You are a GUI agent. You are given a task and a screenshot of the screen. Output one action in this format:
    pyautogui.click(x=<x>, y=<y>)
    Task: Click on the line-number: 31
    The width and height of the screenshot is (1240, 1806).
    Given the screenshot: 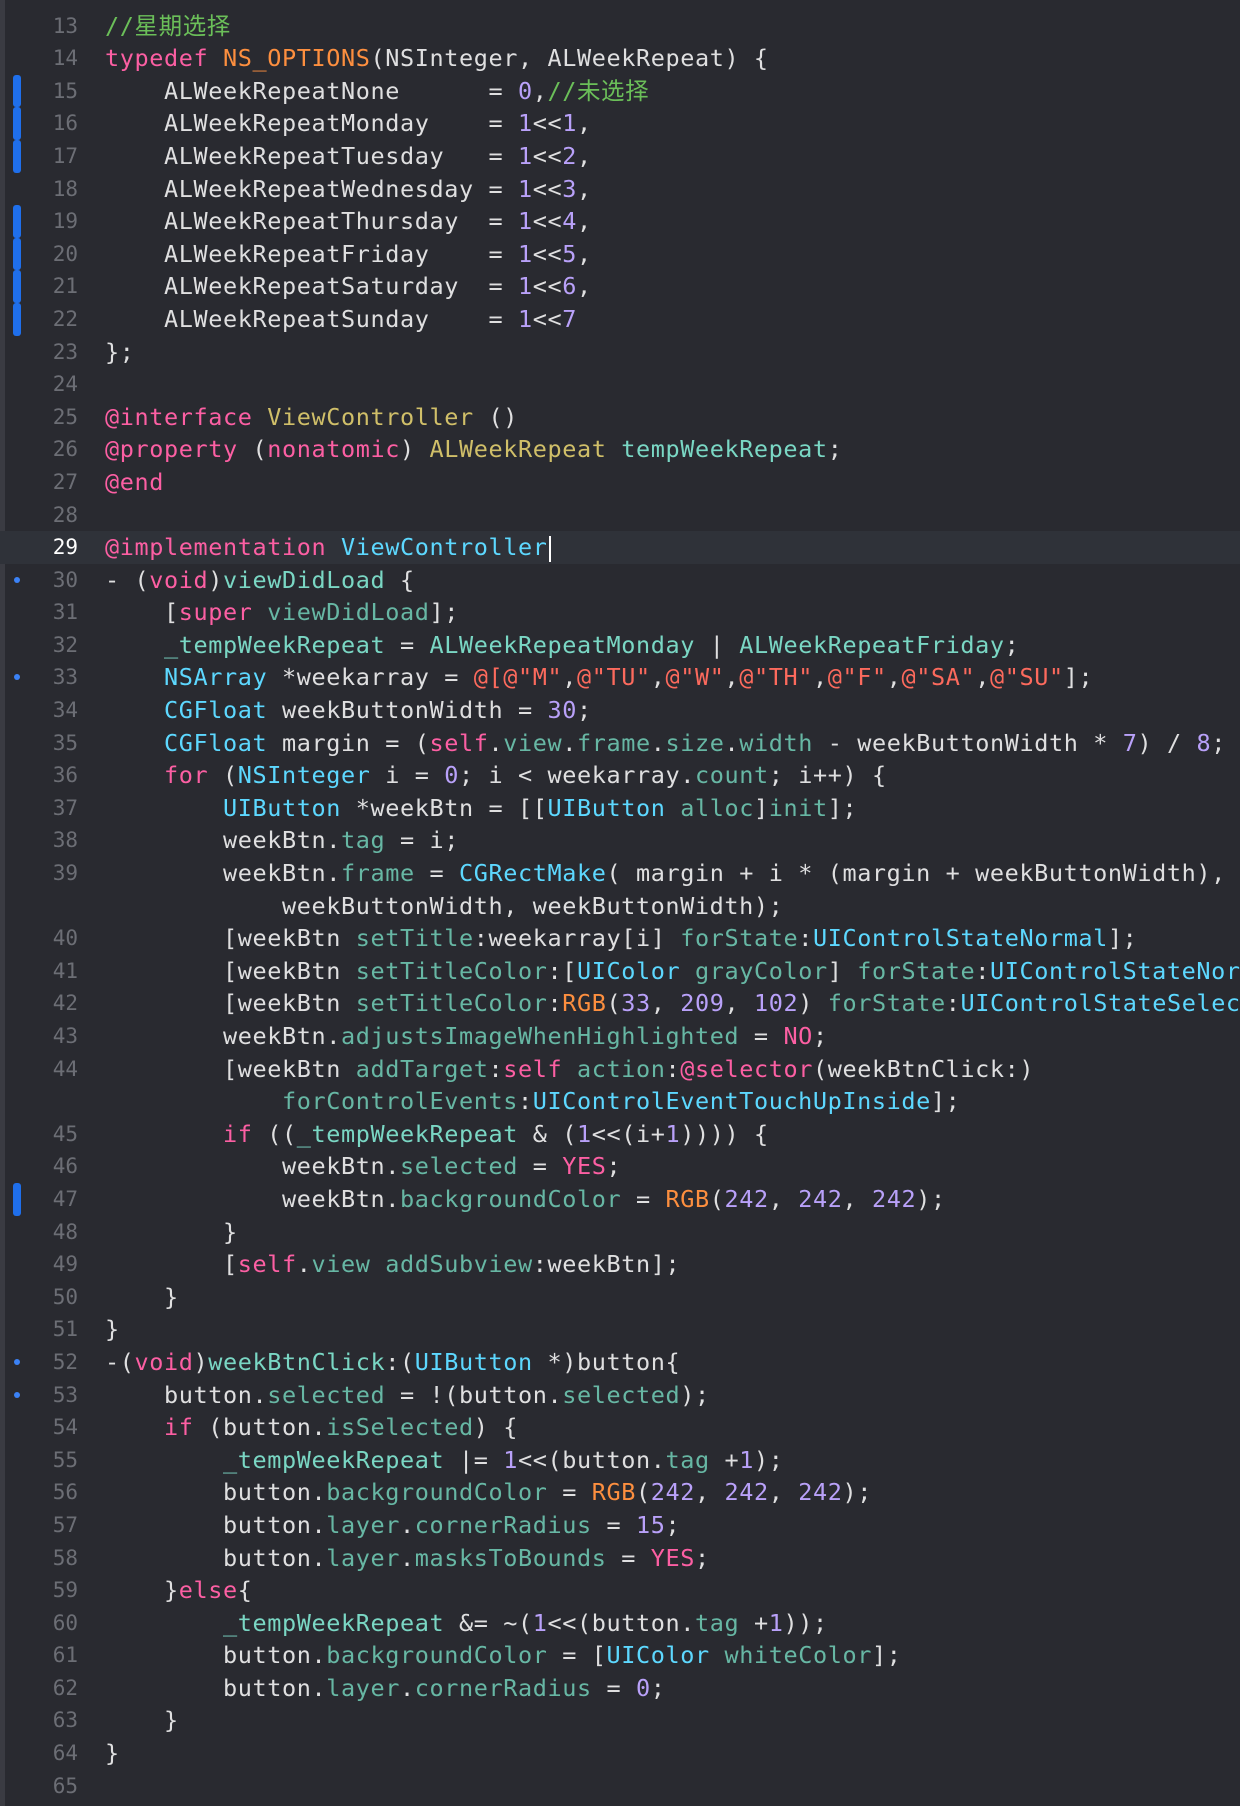 What is the action you would take?
    pyautogui.click(x=39, y=612)
    